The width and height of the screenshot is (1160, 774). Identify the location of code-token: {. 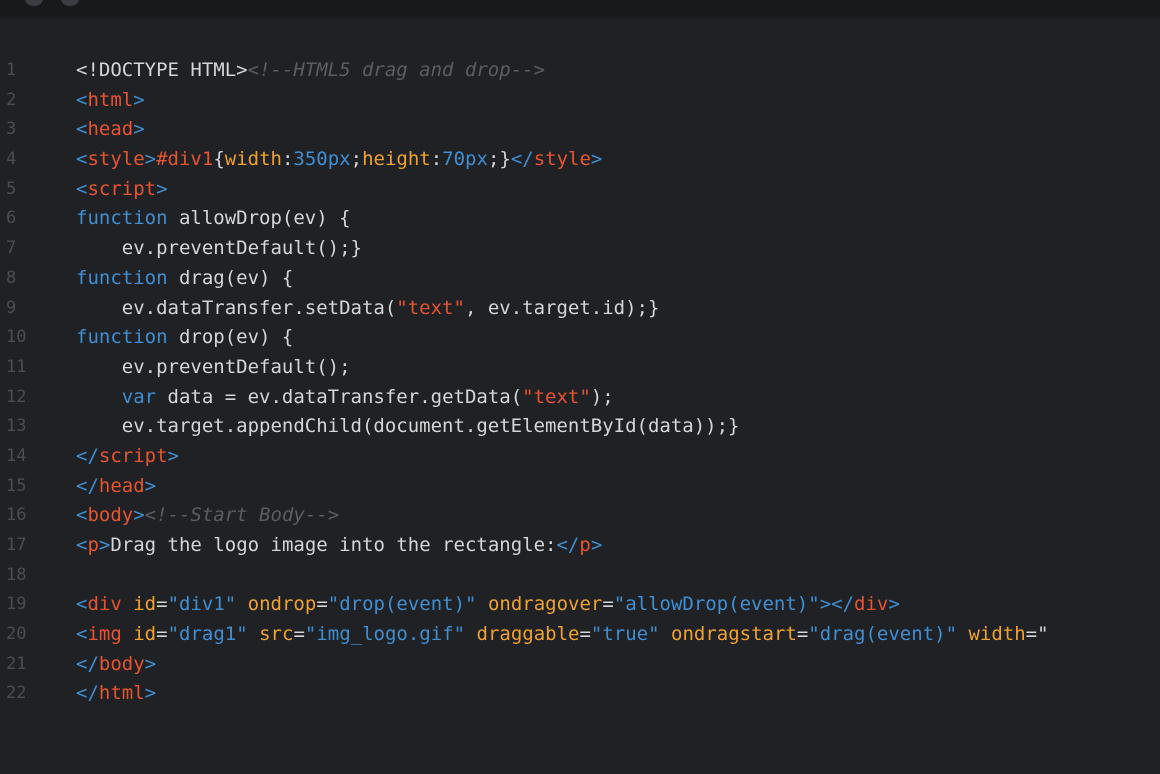
(219, 159).